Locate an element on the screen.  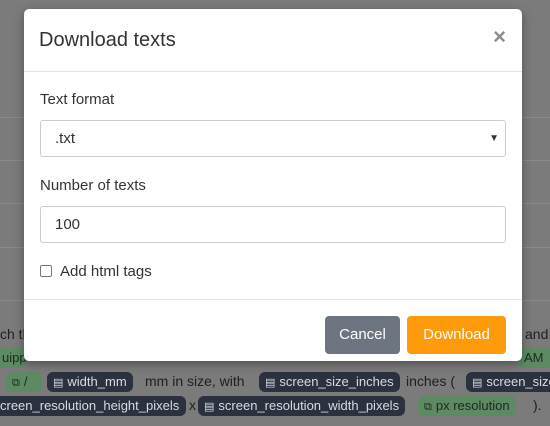
bg-pill-screen-size: ▤ screen_size is located at coordinates (508, 382).